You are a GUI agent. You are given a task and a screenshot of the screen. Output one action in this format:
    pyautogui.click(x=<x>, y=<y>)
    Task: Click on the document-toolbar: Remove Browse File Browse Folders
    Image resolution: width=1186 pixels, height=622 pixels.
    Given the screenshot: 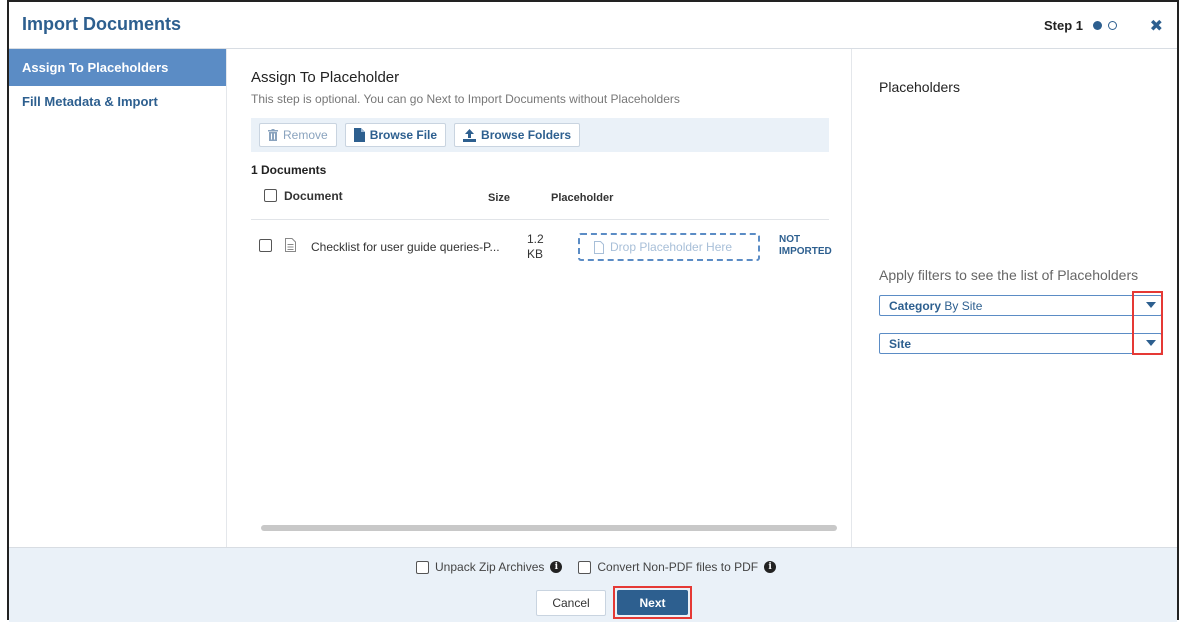 What is the action you would take?
    pyautogui.click(x=540, y=135)
    